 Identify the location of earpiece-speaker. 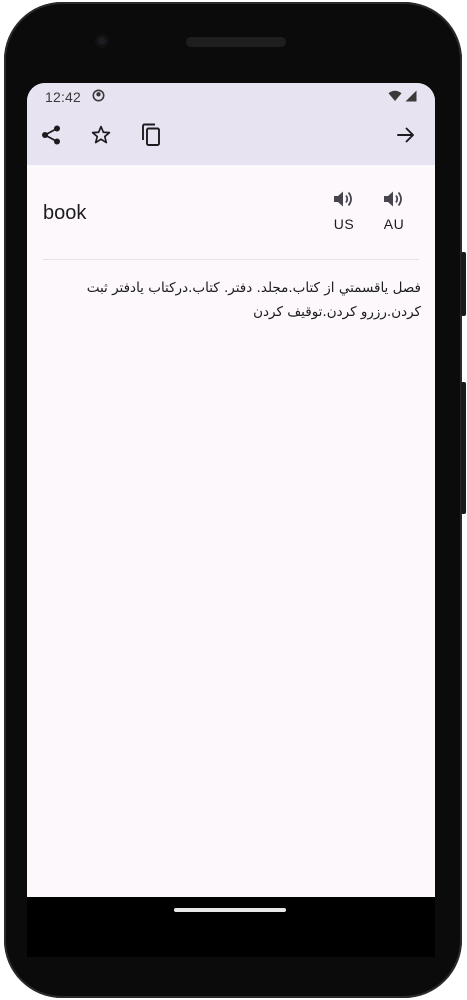
(236, 42).